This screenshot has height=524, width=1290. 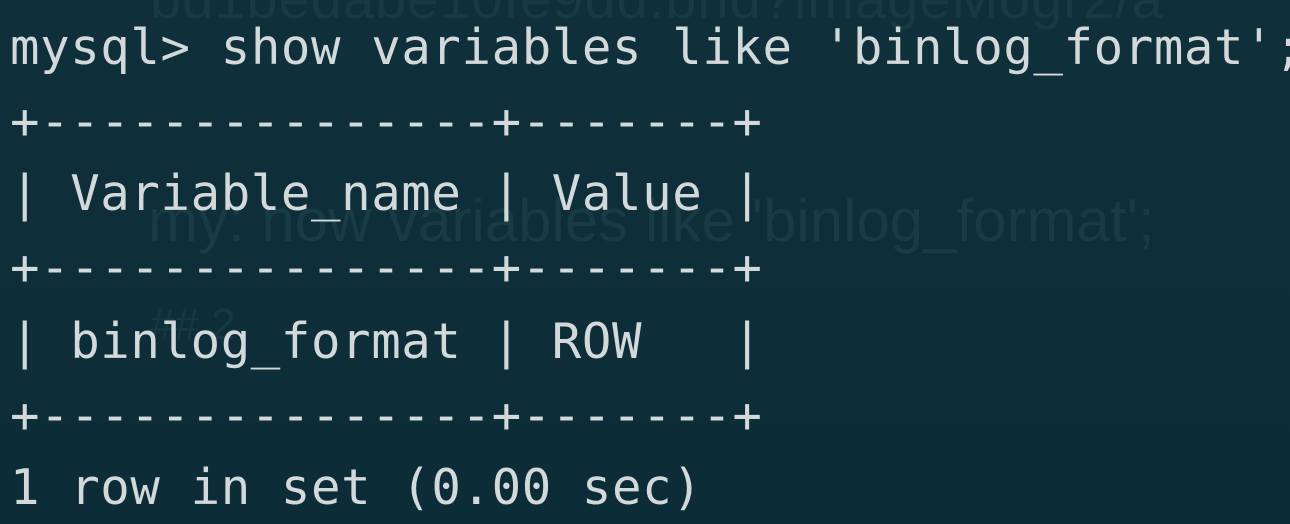 I want to click on command-text: show variables like 'binlog_format';, so click(x=755, y=47).